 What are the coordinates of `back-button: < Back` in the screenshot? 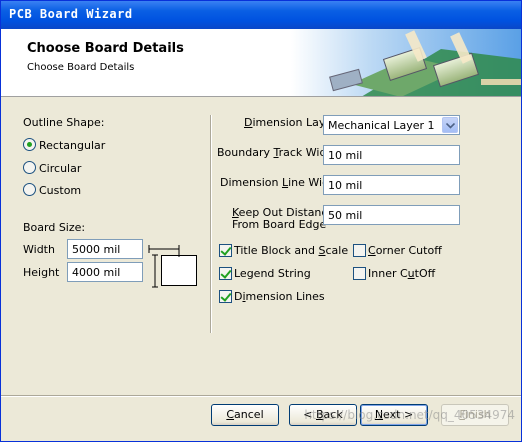 It's located at (323, 415).